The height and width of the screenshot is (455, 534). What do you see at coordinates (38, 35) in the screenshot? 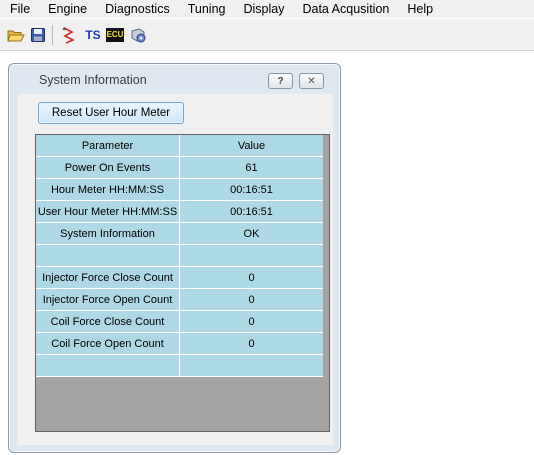
I see `save-icon` at bounding box center [38, 35].